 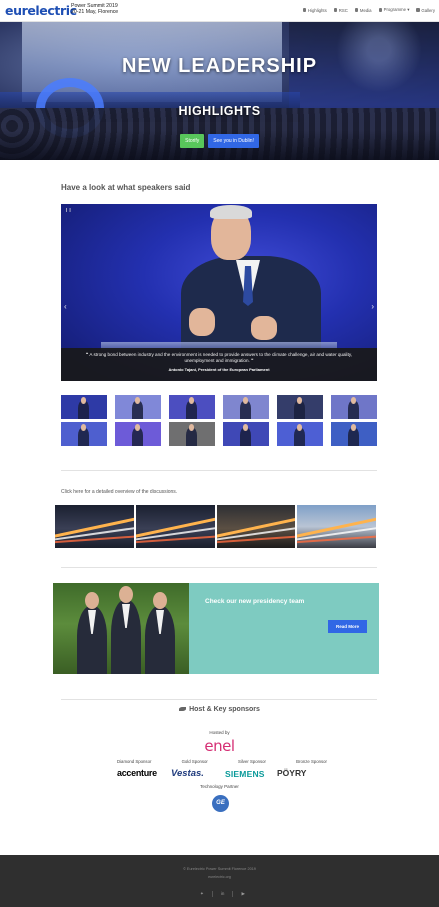 I want to click on read-more-button: Read More, so click(x=348, y=626).